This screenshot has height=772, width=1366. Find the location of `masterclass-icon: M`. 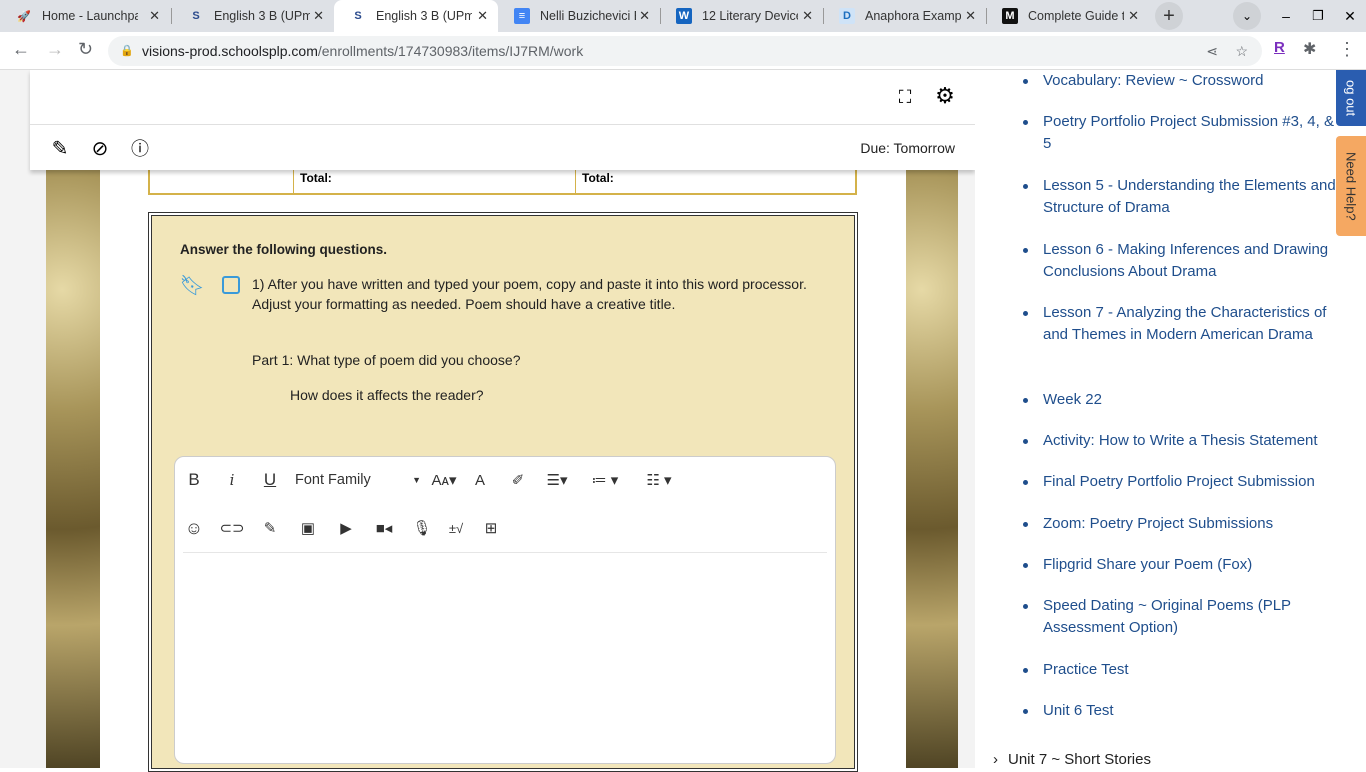

masterclass-icon: M is located at coordinates (1010, 16).